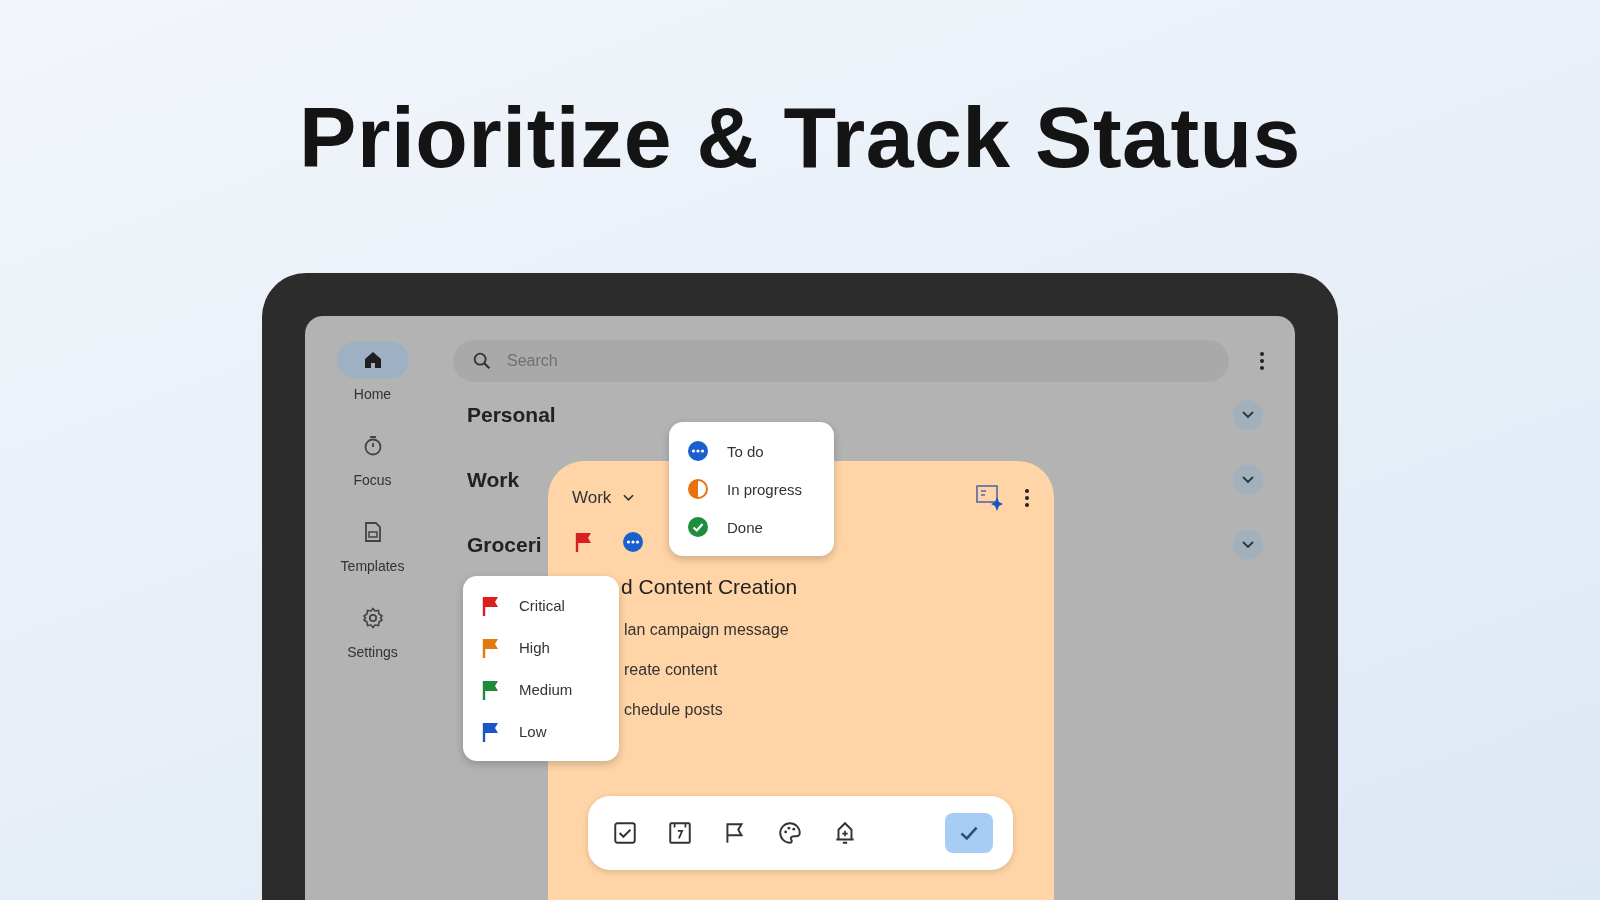 The image size is (1600, 900). I want to click on nav-item: Templates, so click(372, 548).